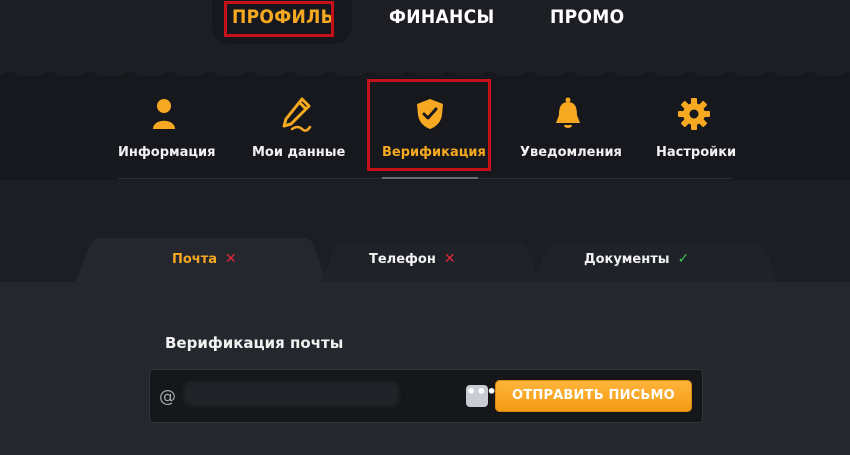 Image resolution: width=850 pixels, height=455 pixels. What do you see at coordinates (195, 259) in the screenshot?
I see `verification-tab-email-label: Почта` at bounding box center [195, 259].